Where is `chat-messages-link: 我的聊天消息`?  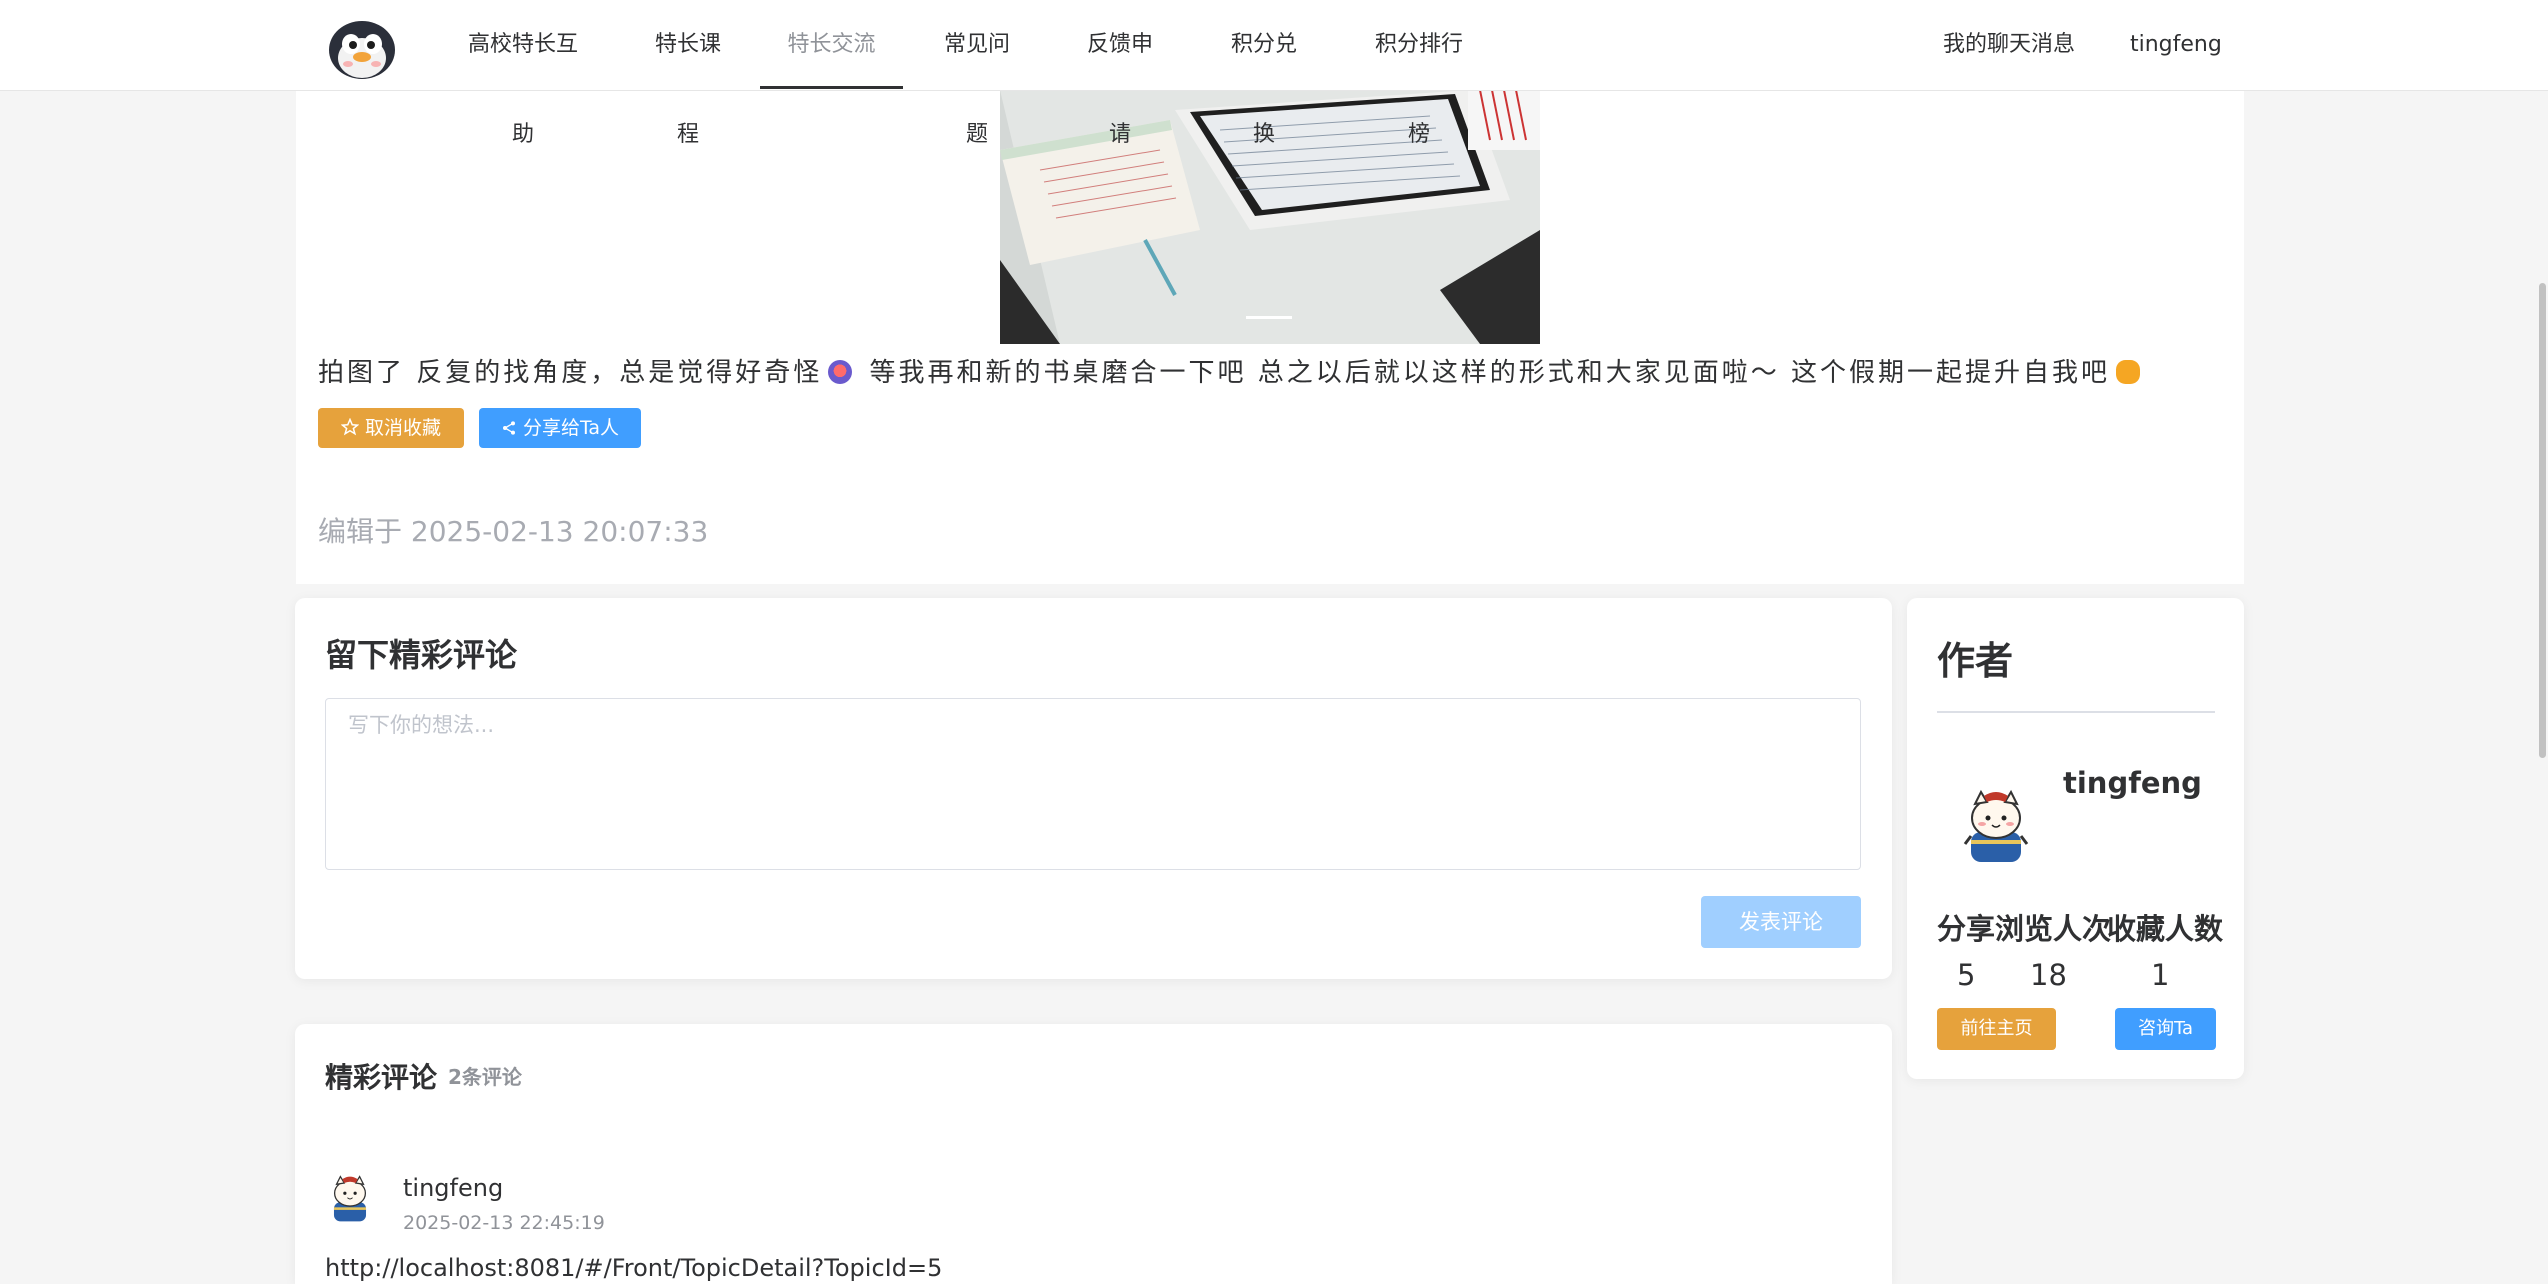 chat-messages-link: 我的聊天消息 is located at coordinates (2009, 45).